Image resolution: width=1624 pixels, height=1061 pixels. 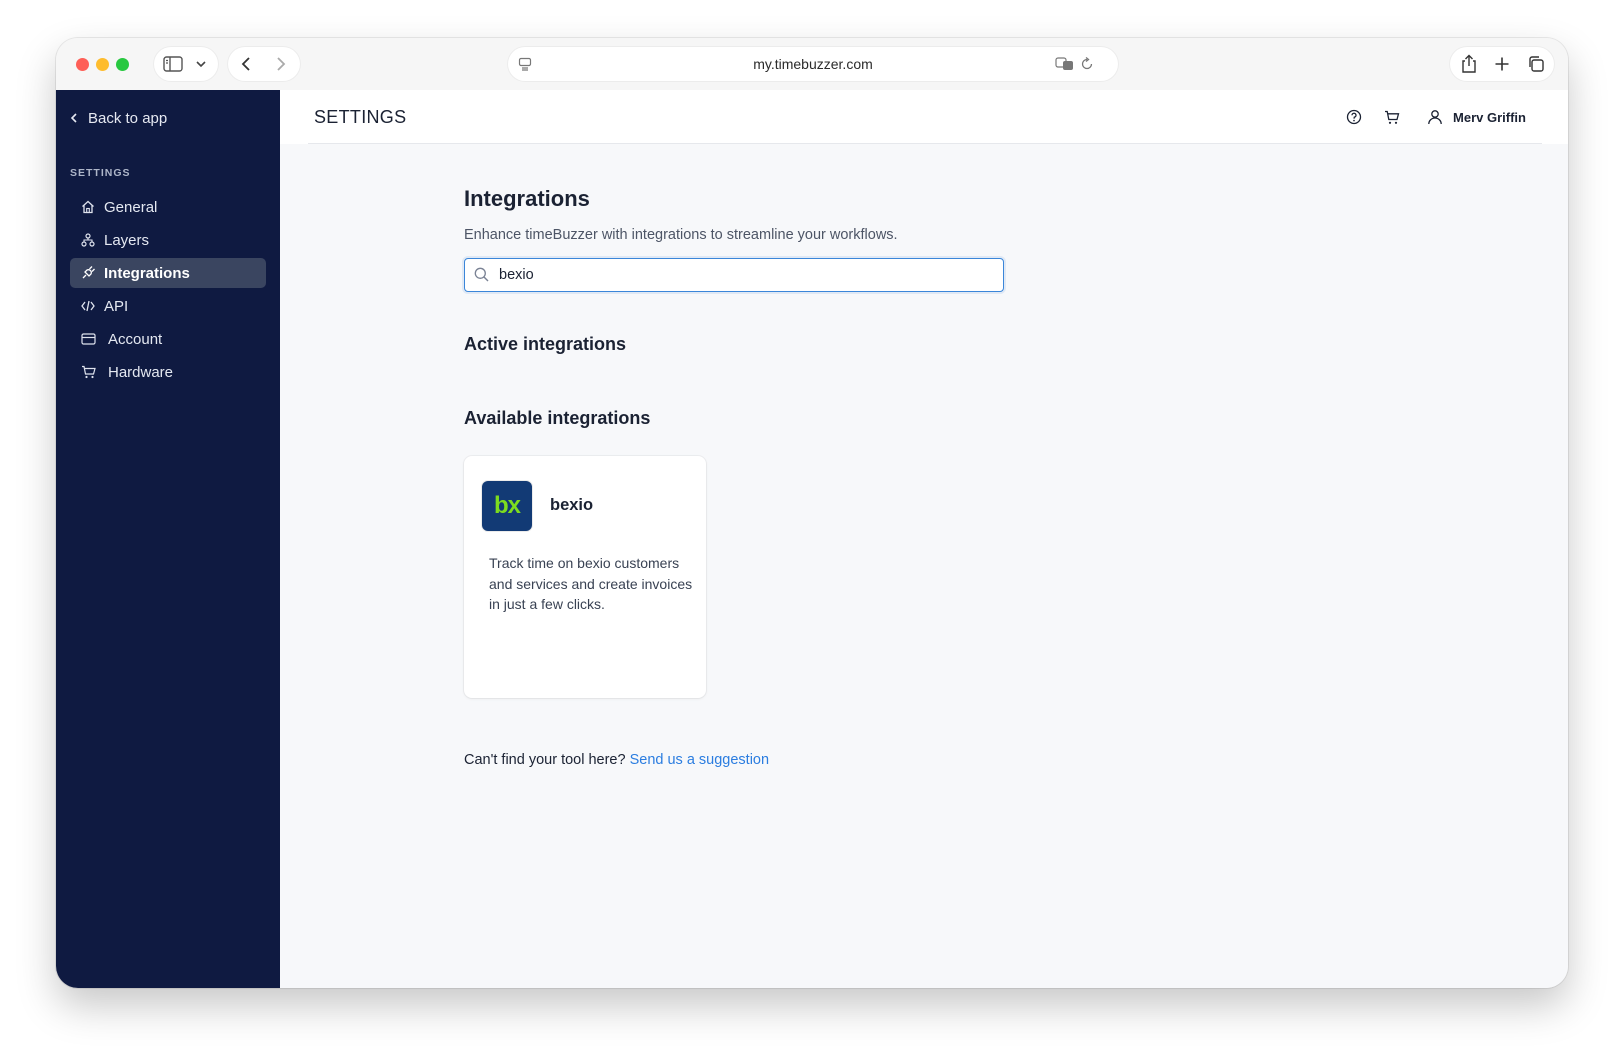 What do you see at coordinates (168, 240) in the screenshot?
I see `sidebar-item-layers: Layers` at bounding box center [168, 240].